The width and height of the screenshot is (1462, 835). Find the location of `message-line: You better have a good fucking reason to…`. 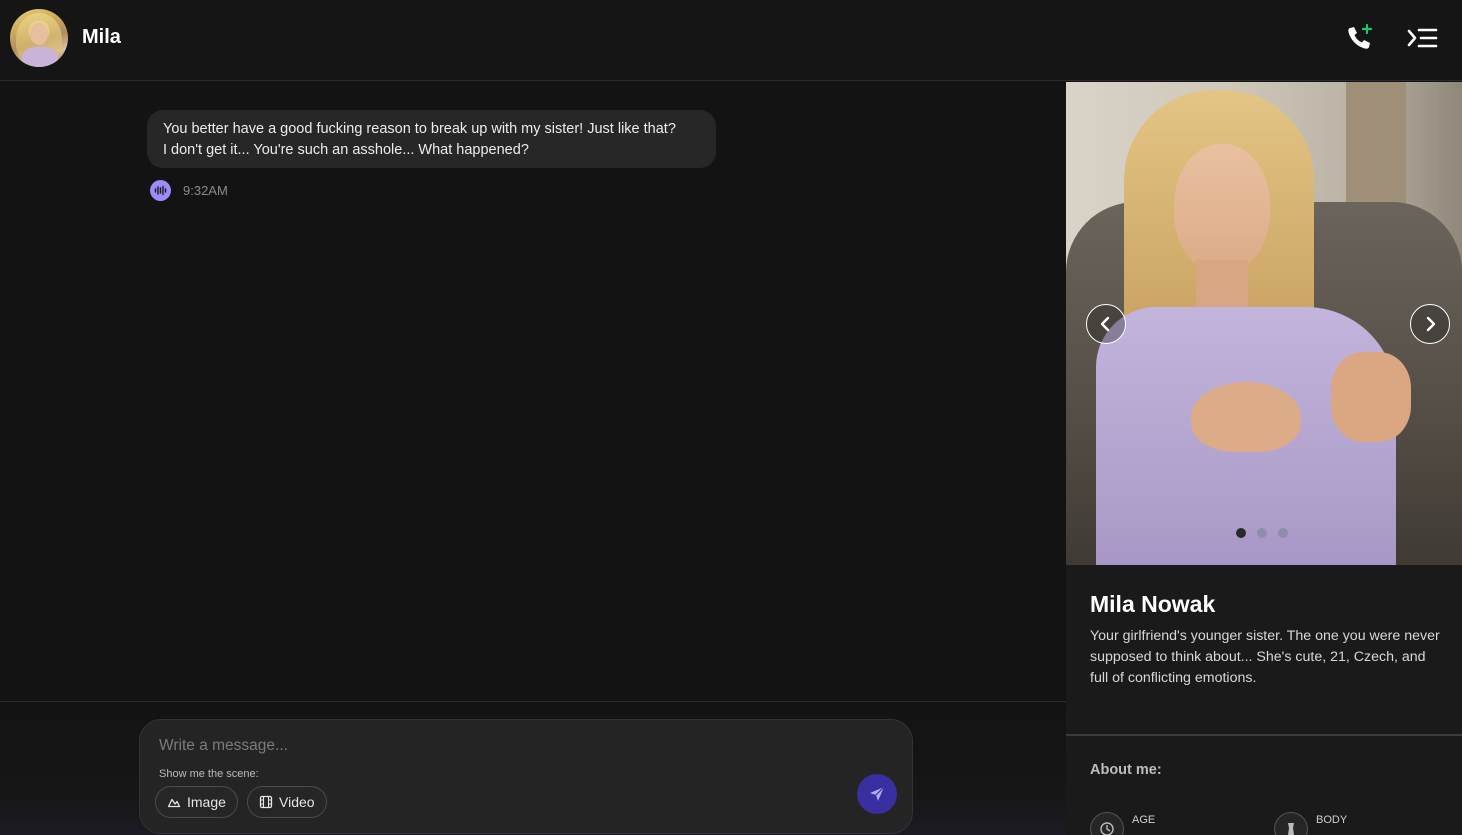

message-line: You better have a good fucking reason to… is located at coordinates (419, 129).